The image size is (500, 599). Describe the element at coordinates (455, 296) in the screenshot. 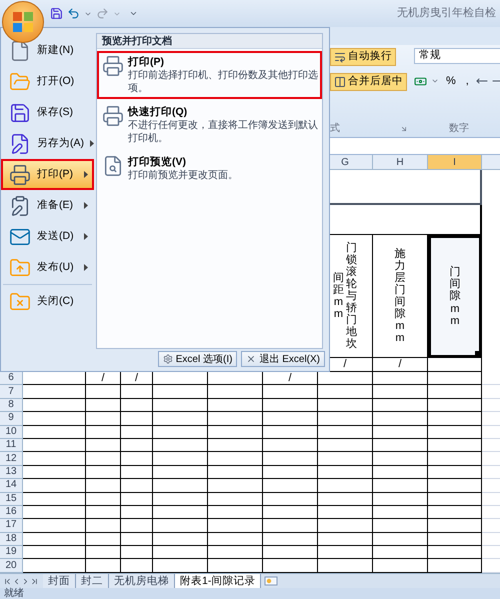

I see `header-cell: 门间隙mm` at that location.